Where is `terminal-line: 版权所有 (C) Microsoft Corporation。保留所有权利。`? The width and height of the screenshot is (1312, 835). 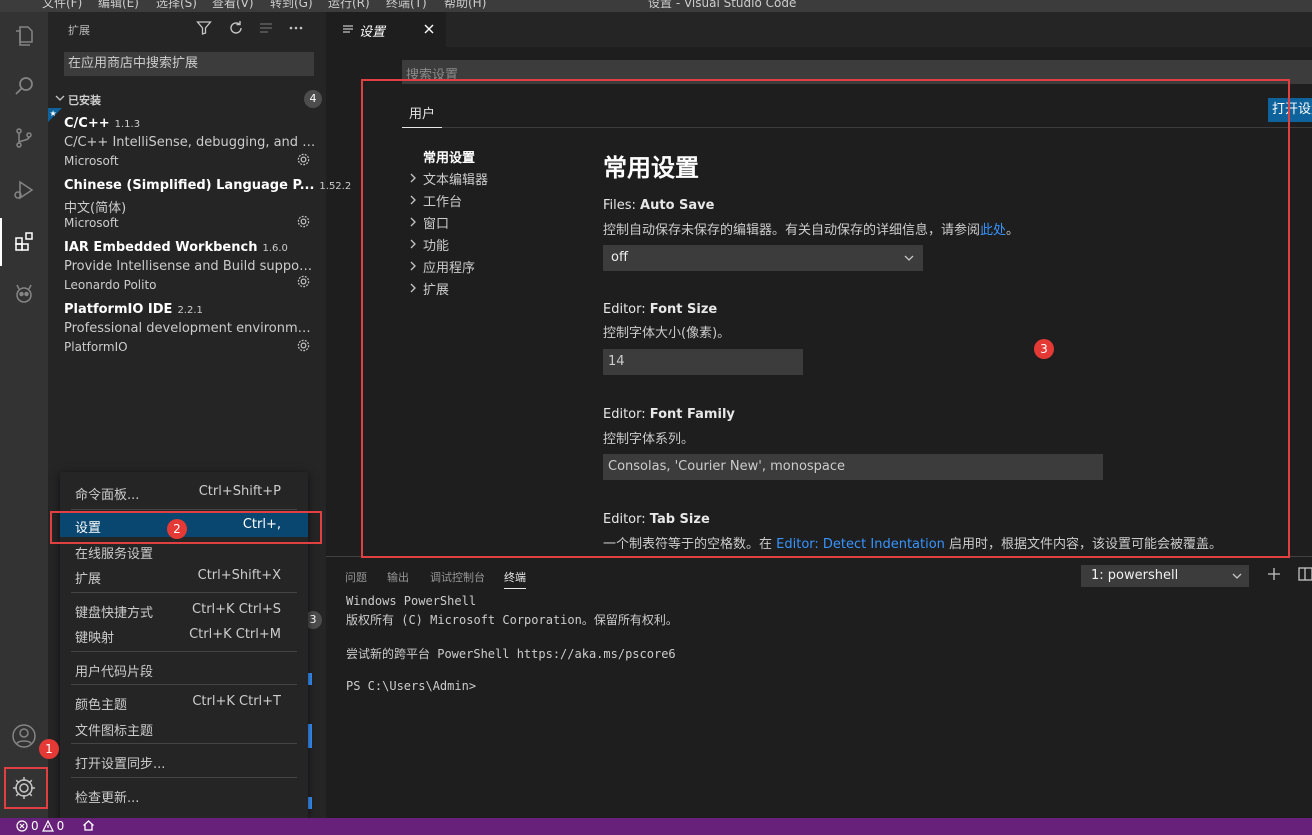
terminal-line: 版权所有 (C) Microsoft Corporation。保留所有权利。 is located at coordinates (512, 620).